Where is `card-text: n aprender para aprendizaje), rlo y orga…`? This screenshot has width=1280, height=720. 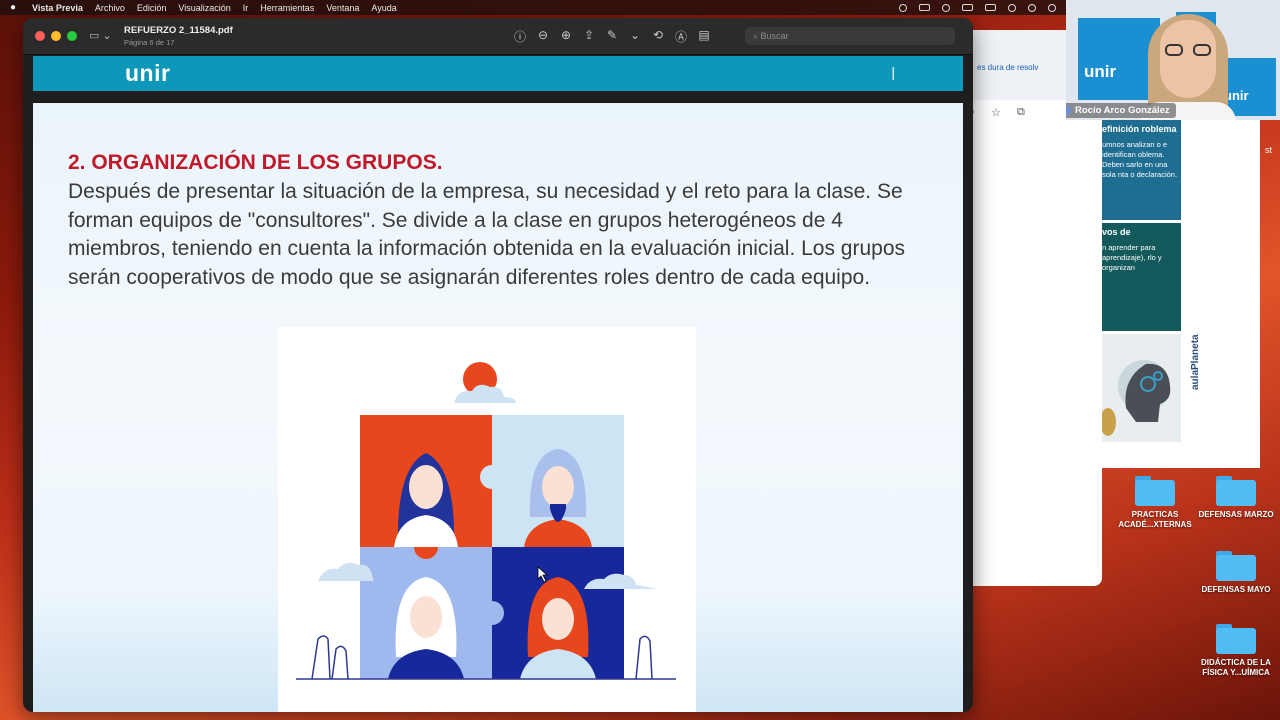 card-text: n aprender para aprendizaje), rlo y orga… is located at coordinates (1132, 257).